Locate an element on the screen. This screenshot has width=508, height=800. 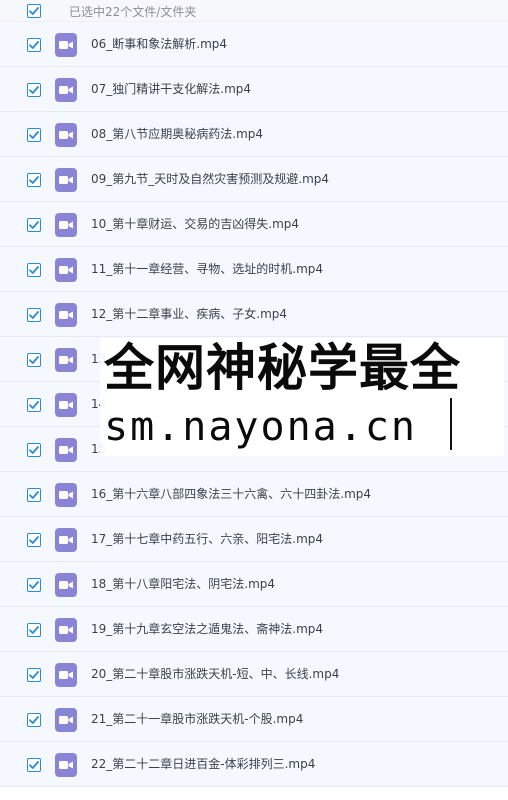
file-row: 17_第十七章中药五行、六亲、阳宅法.mp4 is located at coordinates (254, 539).